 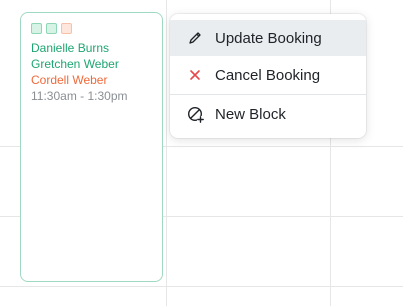 What do you see at coordinates (70, 48) in the screenshot?
I see `attendee-name: Danielle Burns` at bounding box center [70, 48].